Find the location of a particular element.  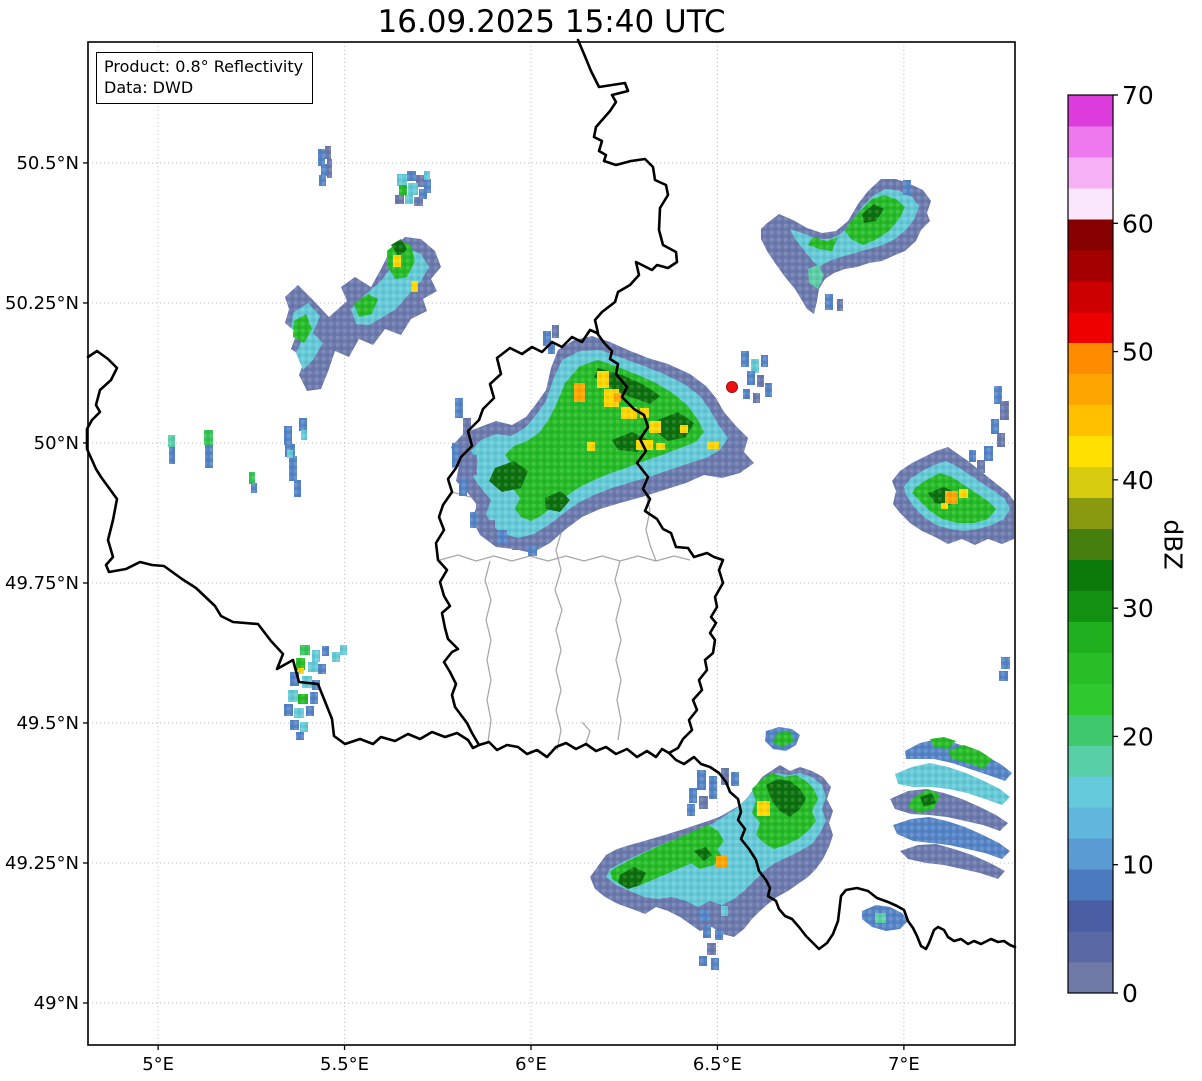

lat-tick-label: 49.5°N is located at coordinates (47, 723).